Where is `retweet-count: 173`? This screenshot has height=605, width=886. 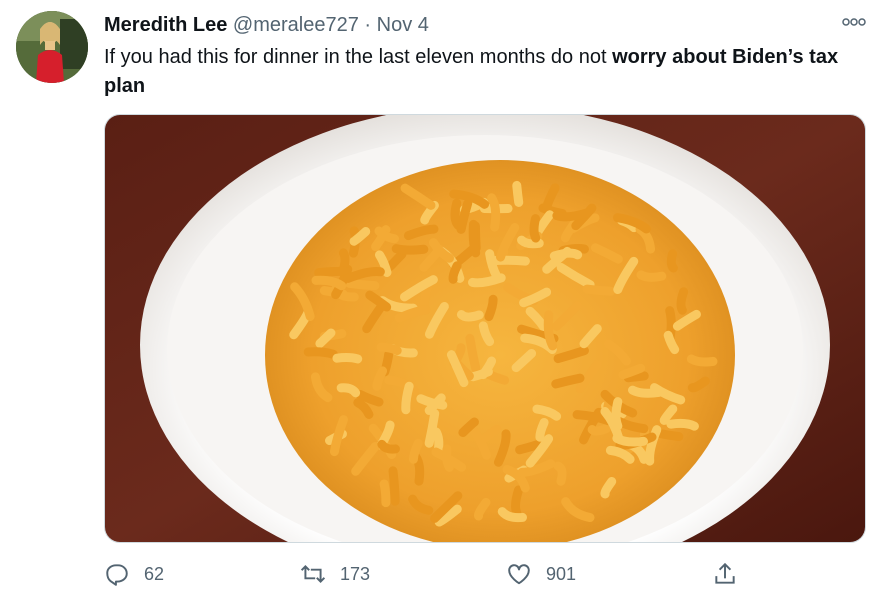 retweet-count: 173 is located at coordinates (355, 573).